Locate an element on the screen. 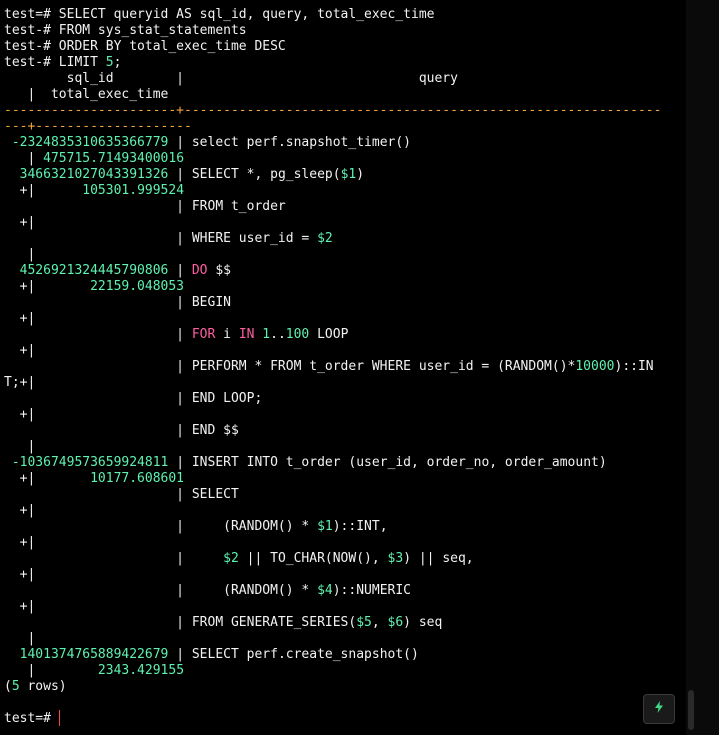 The image size is (719, 735). terminal-text: 22159.048053 is located at coordinates (137, 286).